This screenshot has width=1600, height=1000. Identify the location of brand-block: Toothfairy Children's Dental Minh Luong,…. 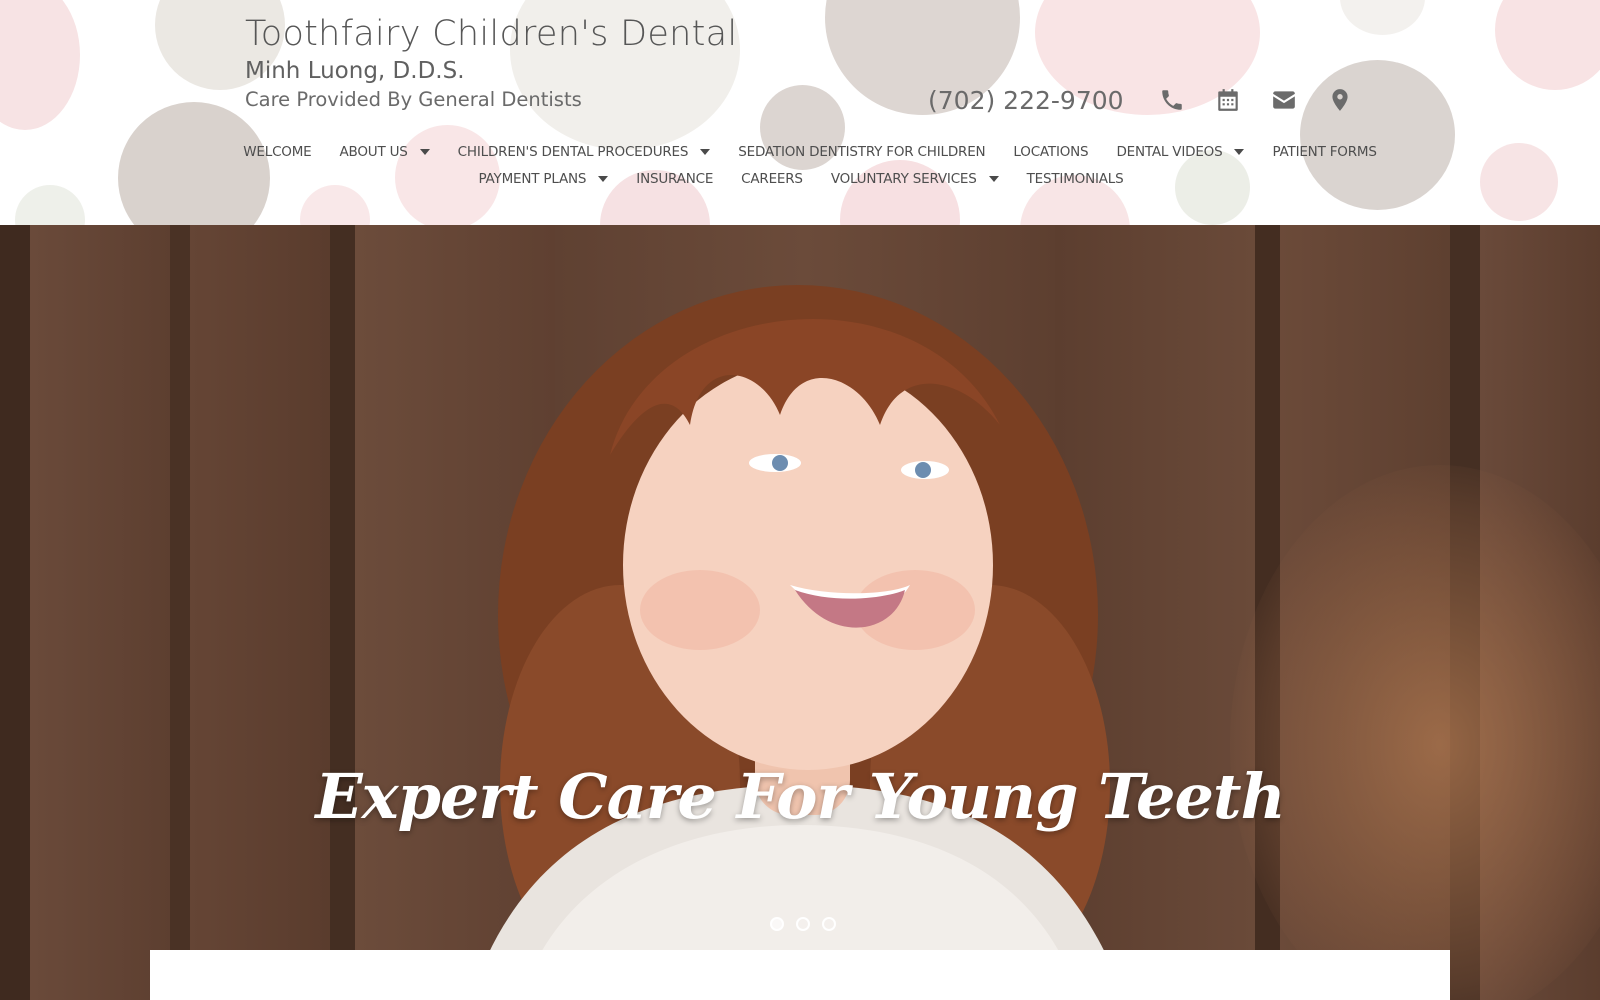
(491, 63).